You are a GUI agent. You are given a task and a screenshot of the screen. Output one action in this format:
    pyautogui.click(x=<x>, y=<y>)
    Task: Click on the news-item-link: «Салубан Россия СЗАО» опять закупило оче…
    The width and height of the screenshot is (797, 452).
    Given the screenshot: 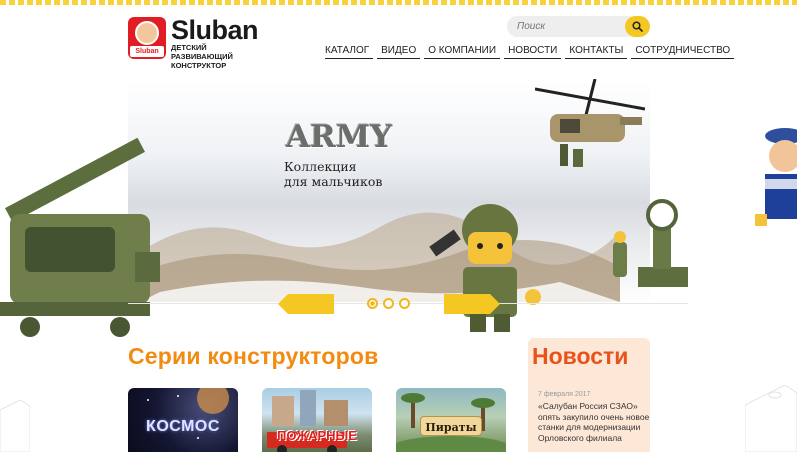 What is the action you would take?
    pyautogui.click(x=594, y=422)
    